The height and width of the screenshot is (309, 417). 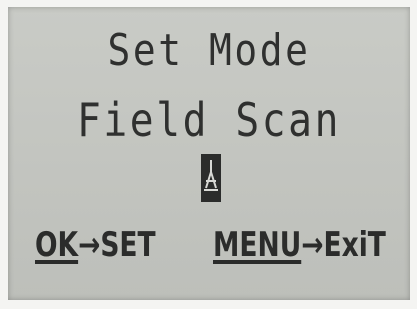 I want to click on ok-key: OK, so click(x=57, y=245).